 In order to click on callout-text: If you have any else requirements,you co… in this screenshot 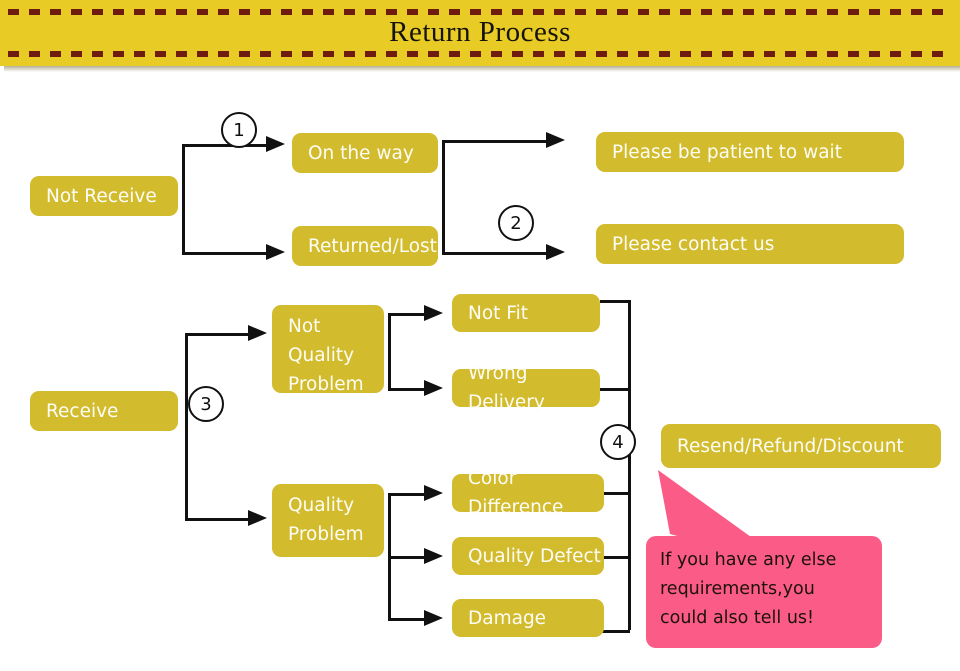, I will do `click(766, 589)`.